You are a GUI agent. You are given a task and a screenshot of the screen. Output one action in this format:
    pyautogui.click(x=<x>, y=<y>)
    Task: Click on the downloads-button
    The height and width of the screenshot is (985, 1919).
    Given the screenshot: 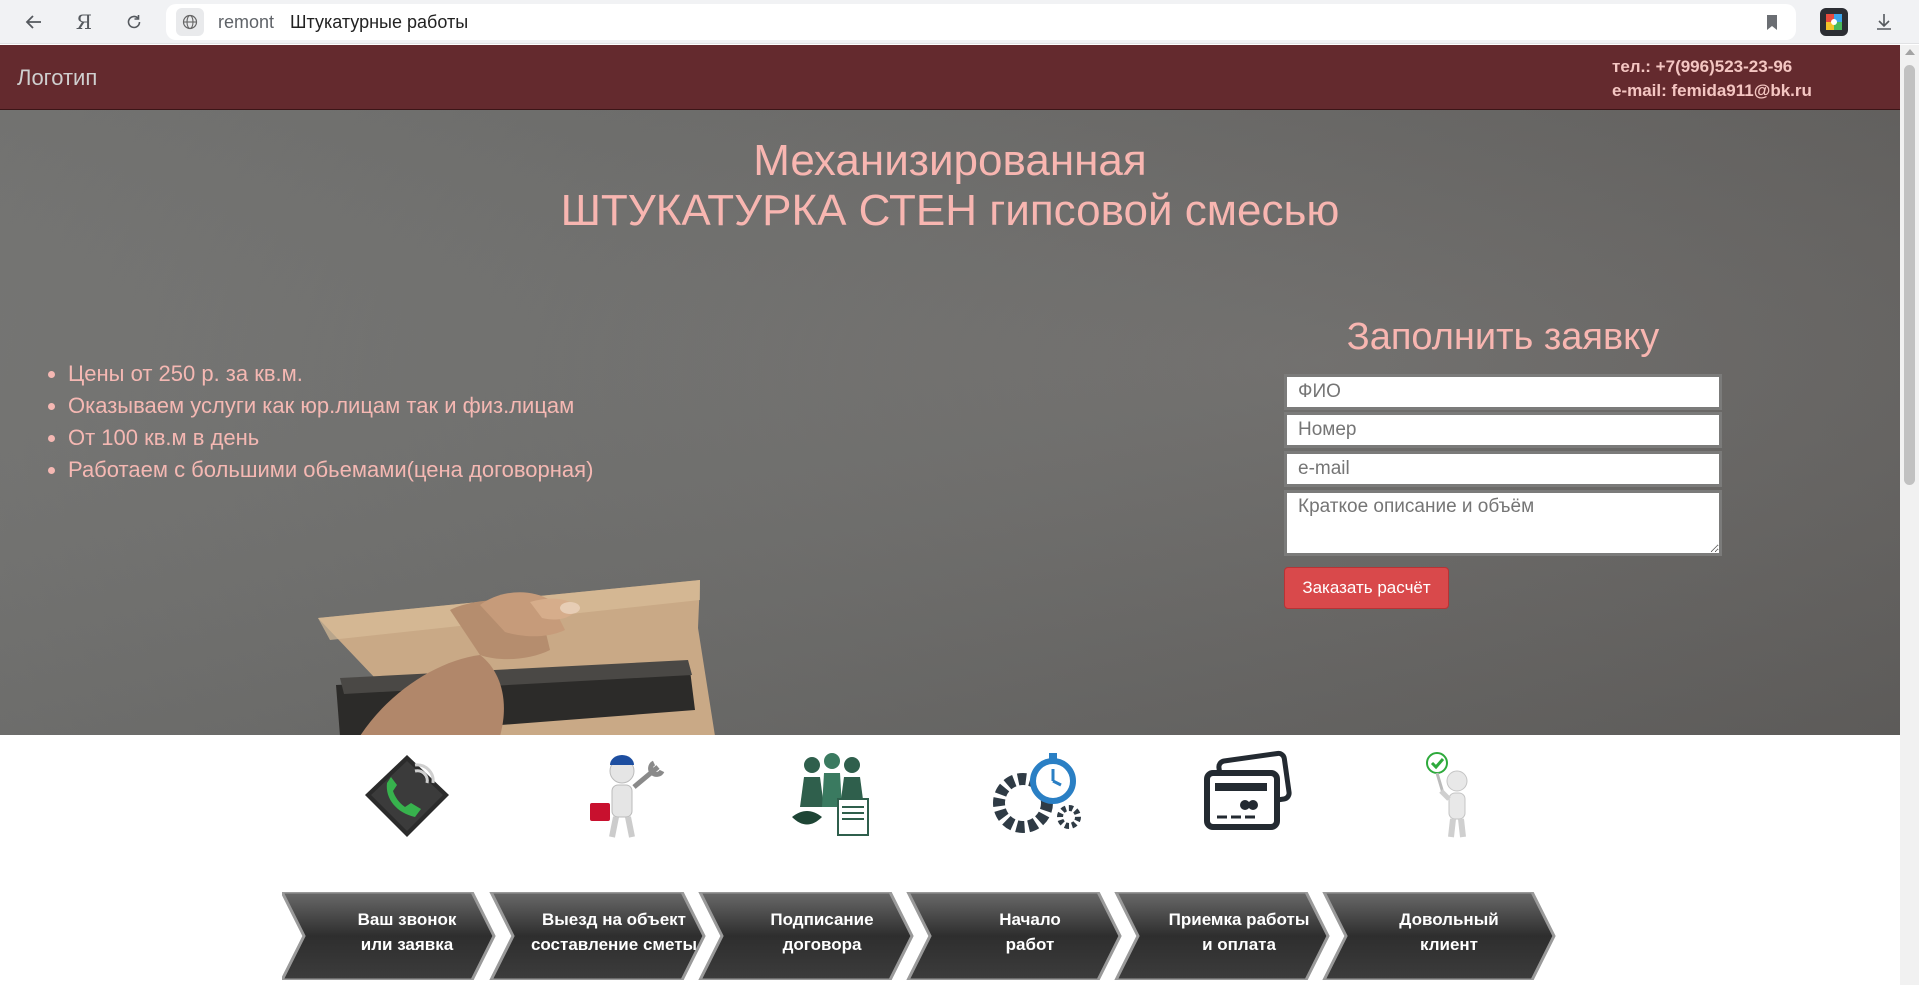 What is the action you would take?
    pyautogui.click(x=1884, y=22)
    